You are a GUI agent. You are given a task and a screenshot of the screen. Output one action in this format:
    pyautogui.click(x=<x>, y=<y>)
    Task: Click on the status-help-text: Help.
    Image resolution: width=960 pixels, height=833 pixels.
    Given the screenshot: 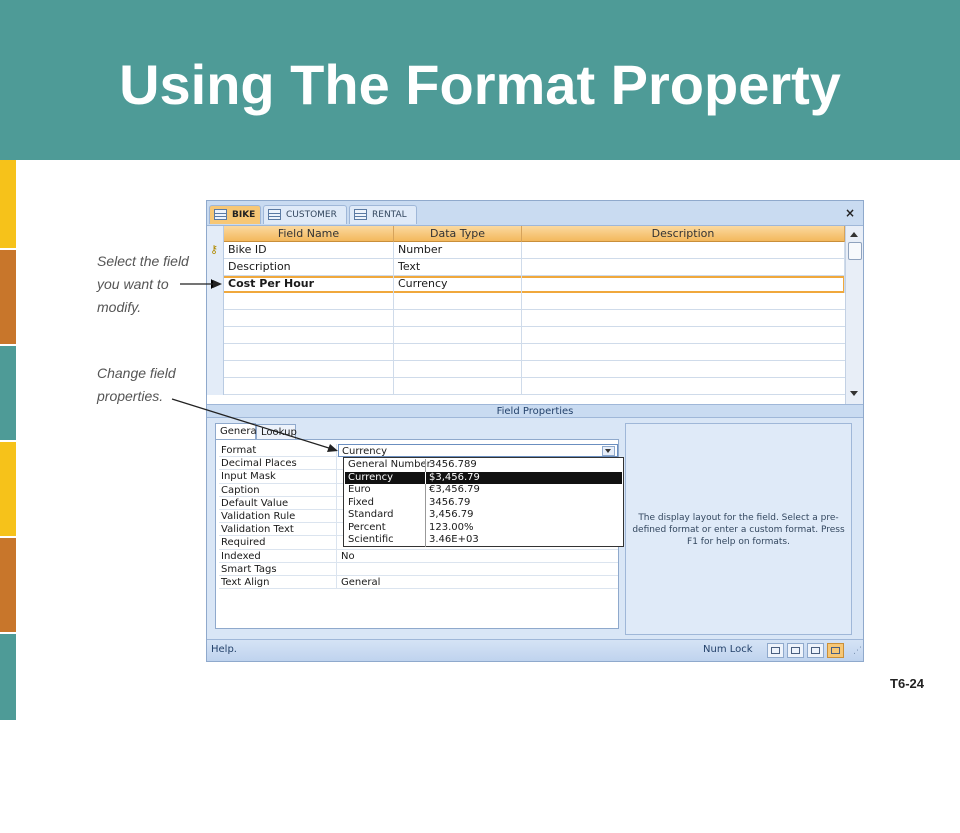 What is the action you would take?
    pyautogui.click(x=224, y=649)
    